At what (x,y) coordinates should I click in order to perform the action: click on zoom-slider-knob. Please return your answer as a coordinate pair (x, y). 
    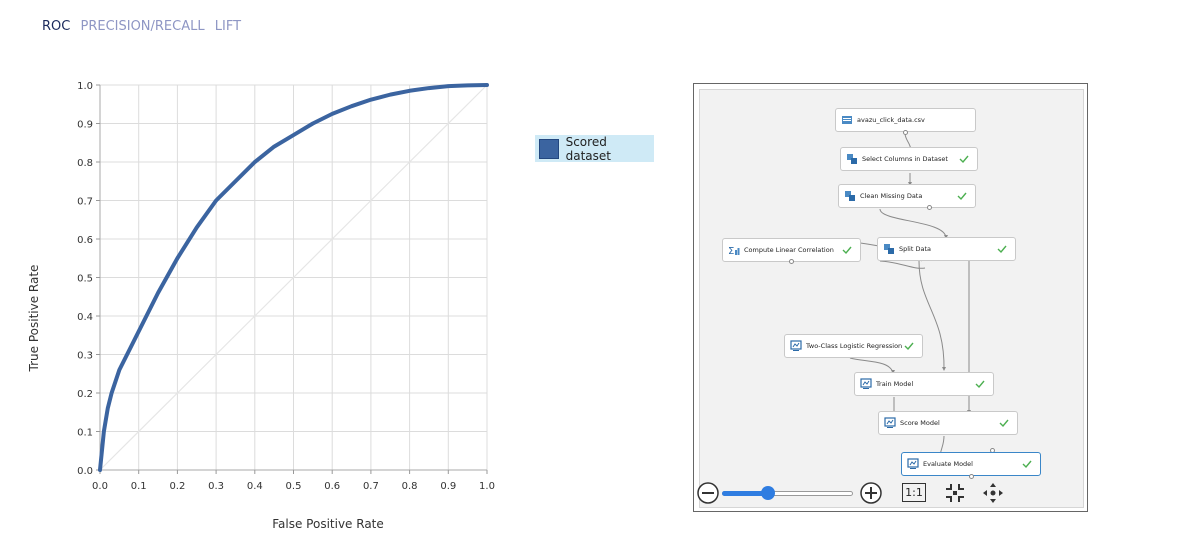
    Looking at the image, I should click on (767, 493).